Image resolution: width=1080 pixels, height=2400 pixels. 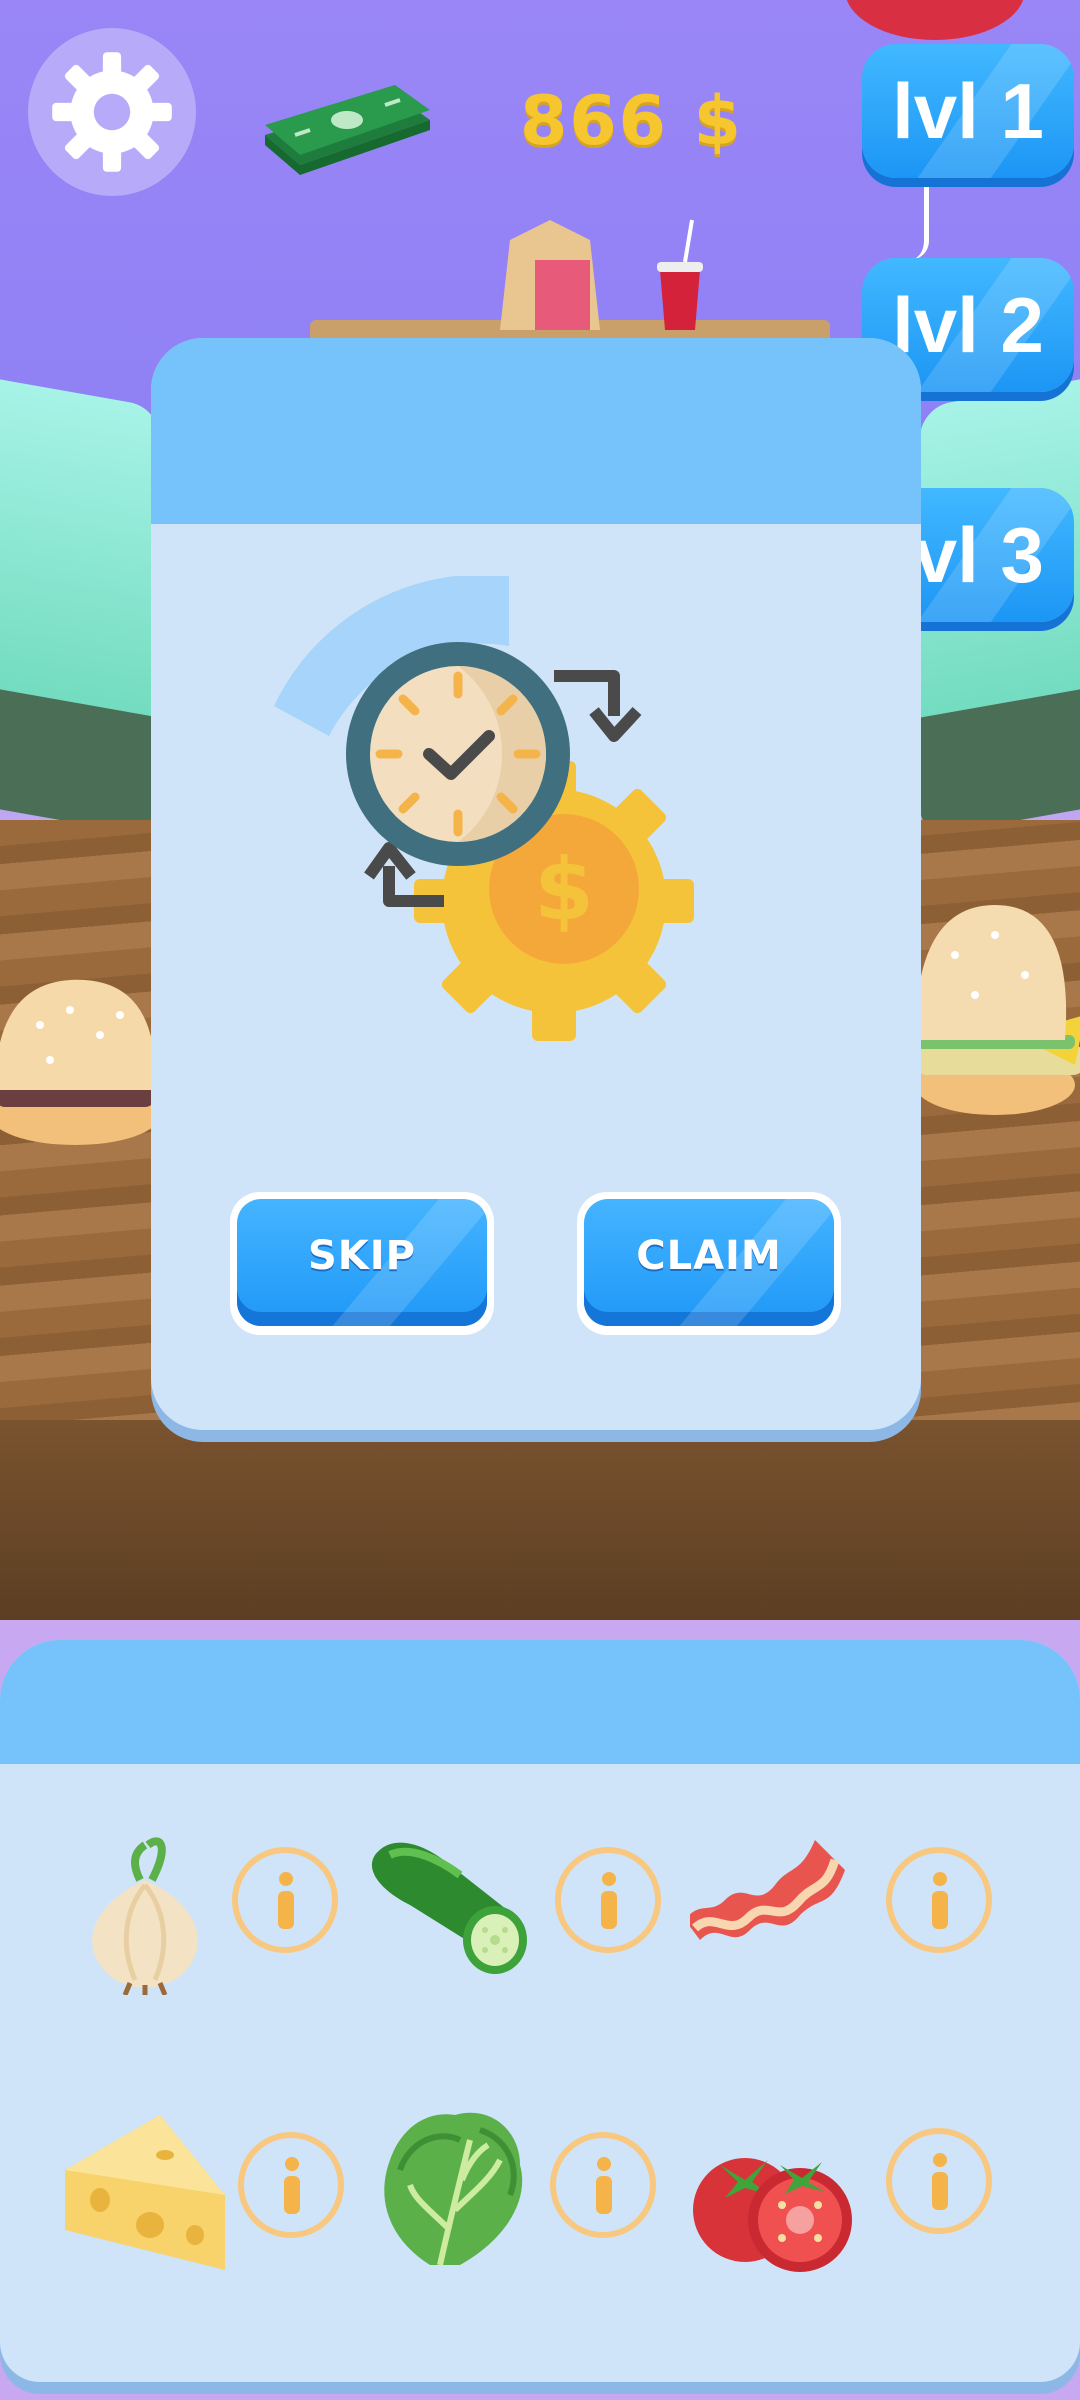 I want to click on cash-stack-icon, so click(x=347, y=130).